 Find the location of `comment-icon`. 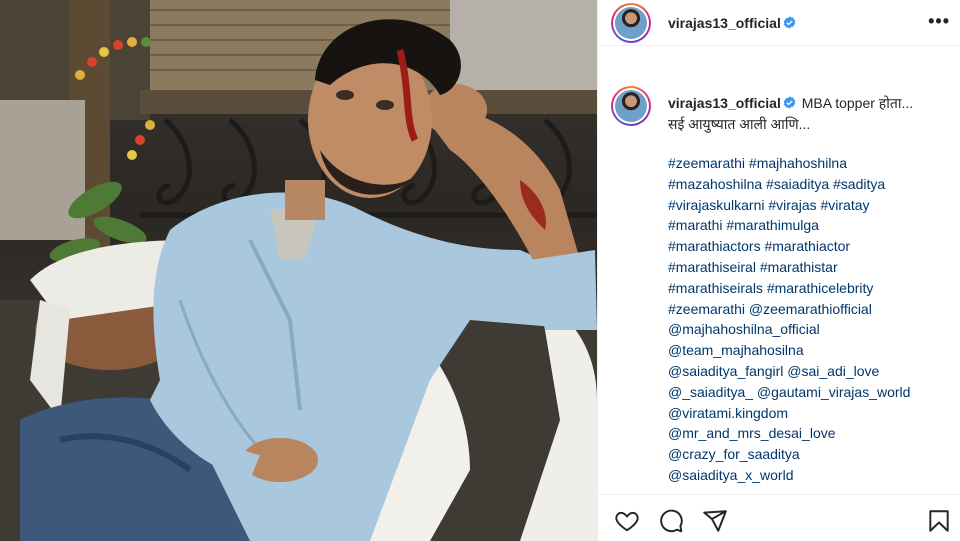

comment-icon is located at coordinates (671, 521).